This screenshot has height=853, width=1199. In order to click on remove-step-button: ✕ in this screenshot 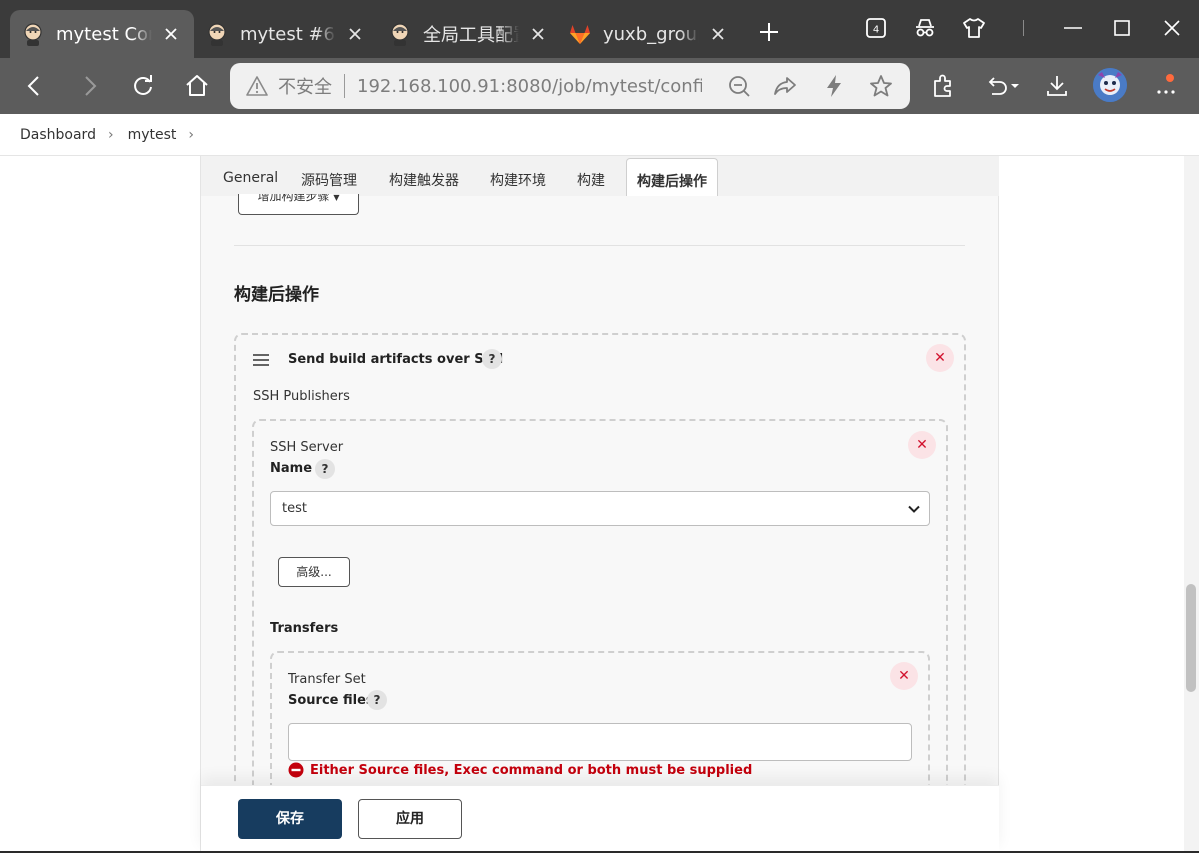, I will do `click(940, 358)`.